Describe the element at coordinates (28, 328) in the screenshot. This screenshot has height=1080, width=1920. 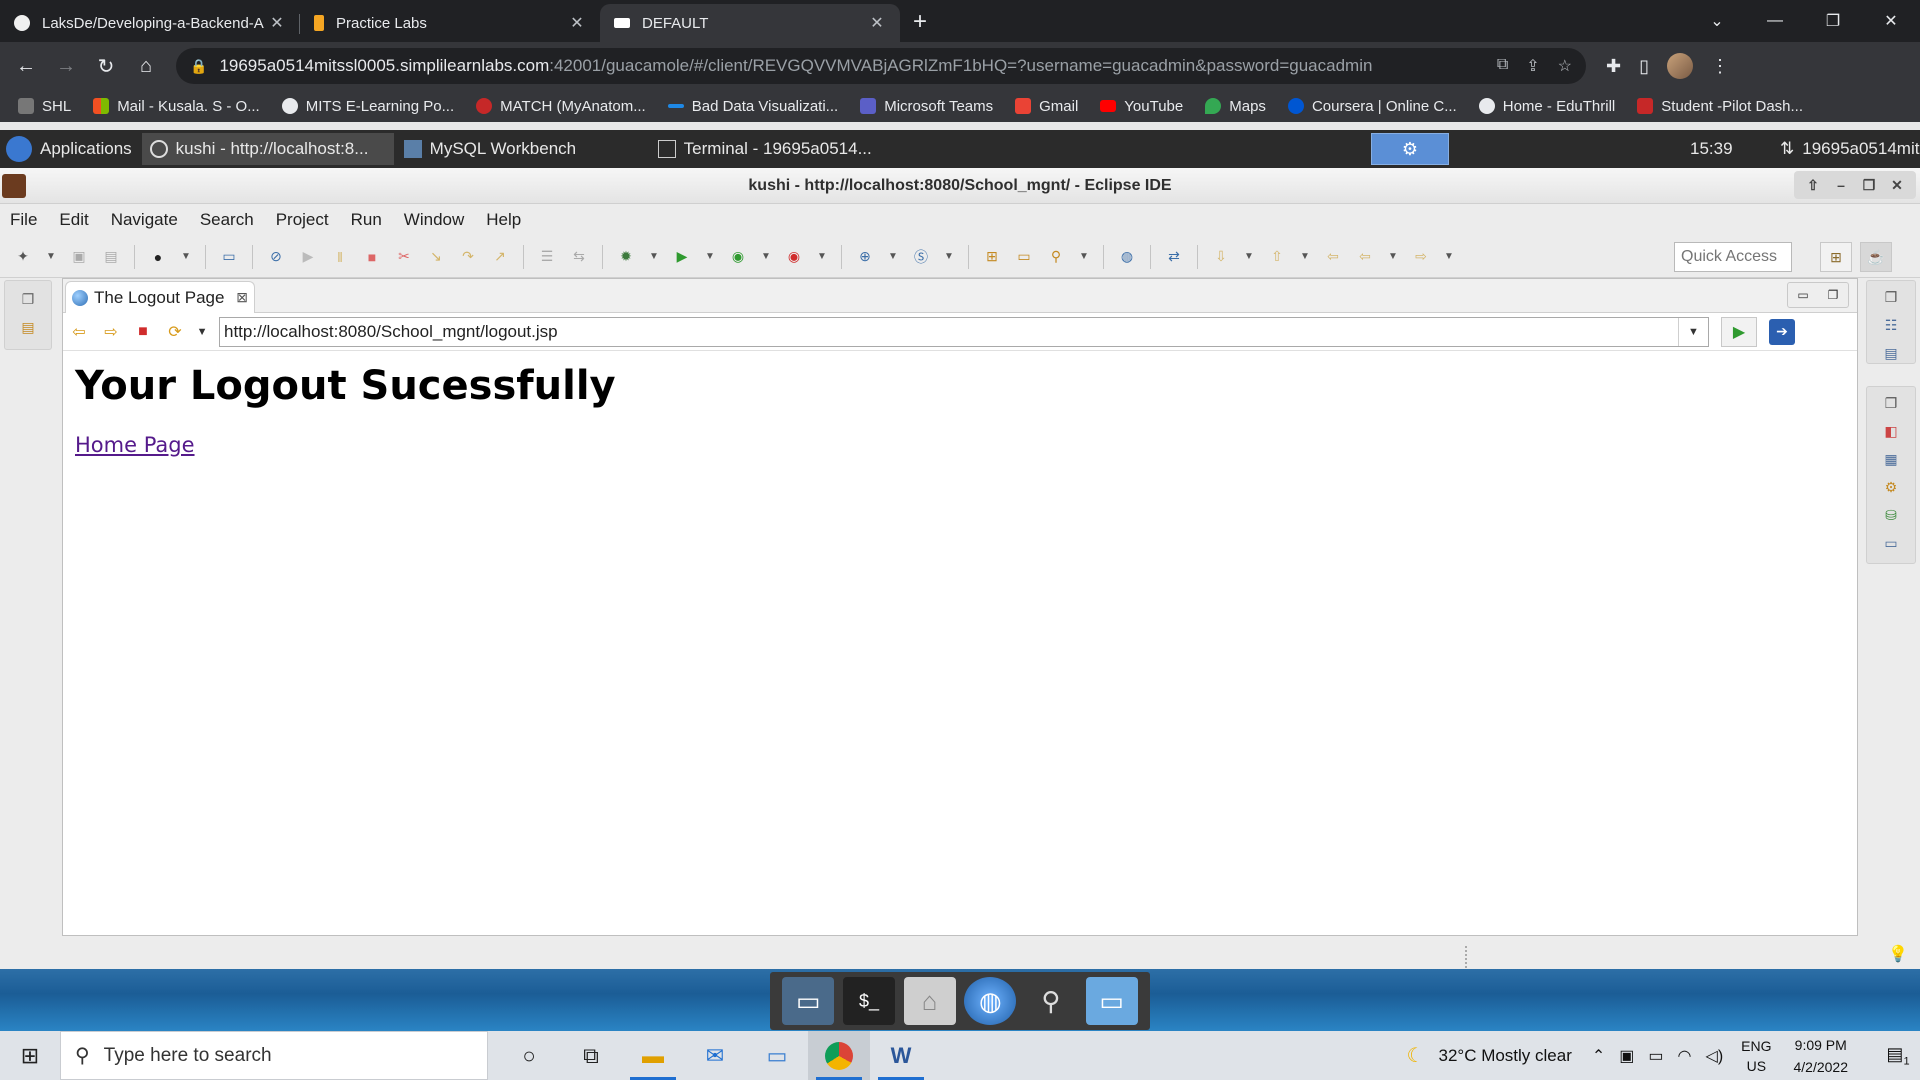
I see `project-explorer-icon: ▤` at that location.